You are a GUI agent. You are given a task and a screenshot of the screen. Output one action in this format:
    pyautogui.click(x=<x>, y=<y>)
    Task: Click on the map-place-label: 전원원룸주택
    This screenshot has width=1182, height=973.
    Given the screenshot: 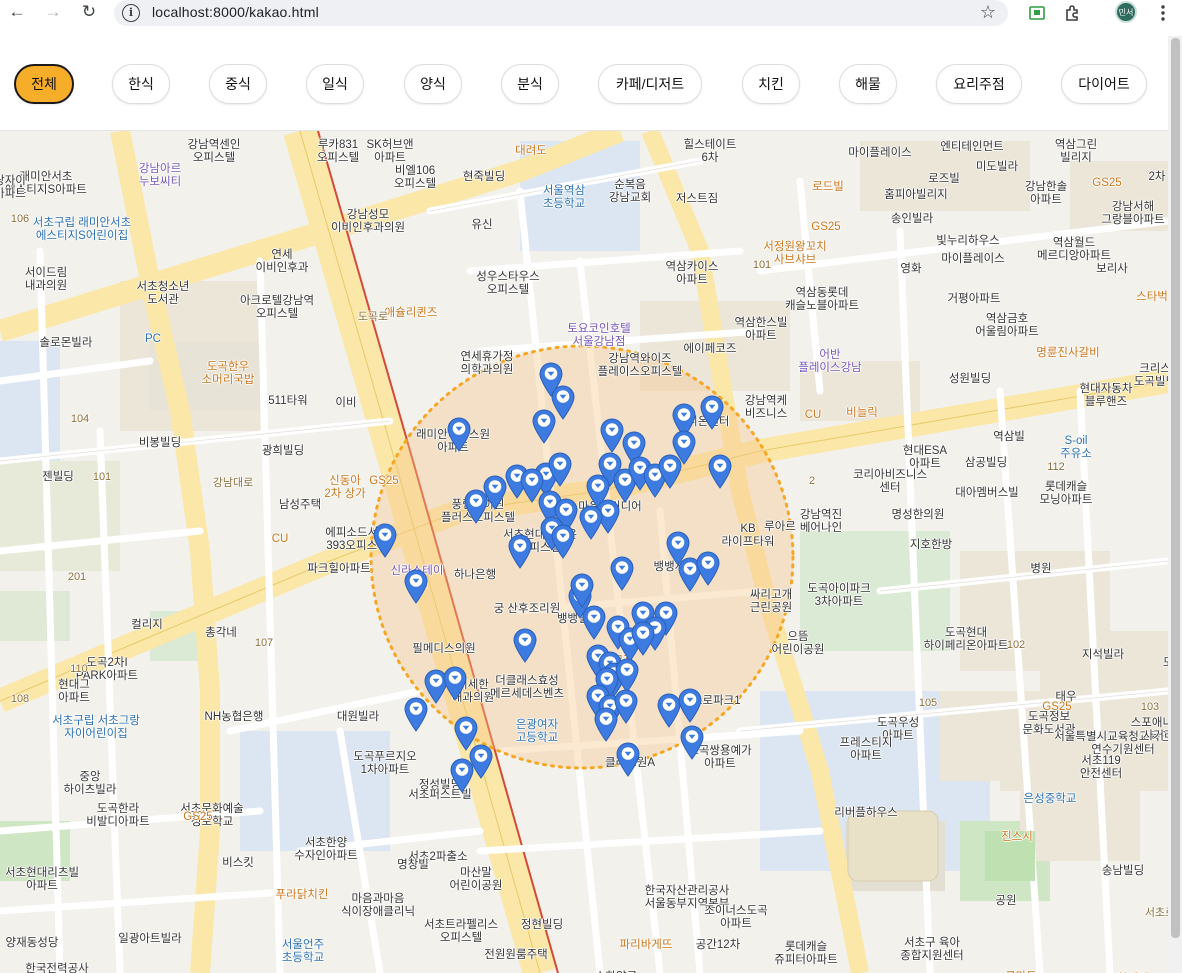 What is the action you would take?
    pyautogui.click(x=515, y=955)
    